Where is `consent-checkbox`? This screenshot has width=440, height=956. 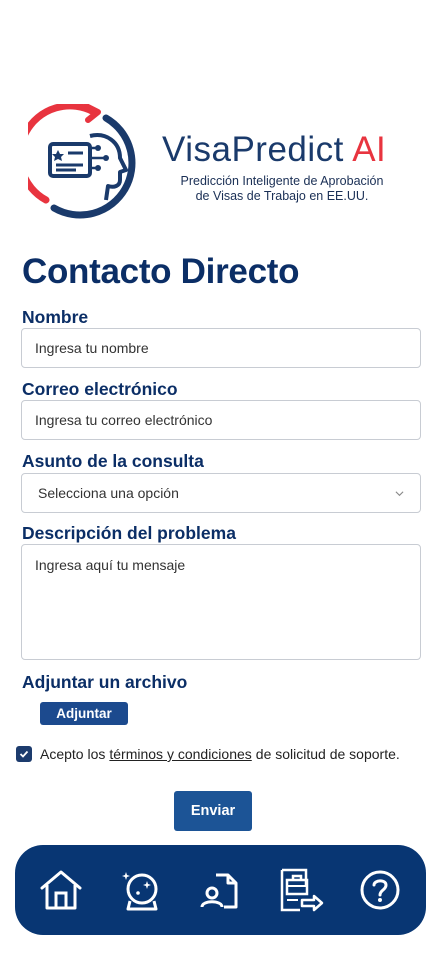
consent-checkbox is located at coordinates (24, 754).